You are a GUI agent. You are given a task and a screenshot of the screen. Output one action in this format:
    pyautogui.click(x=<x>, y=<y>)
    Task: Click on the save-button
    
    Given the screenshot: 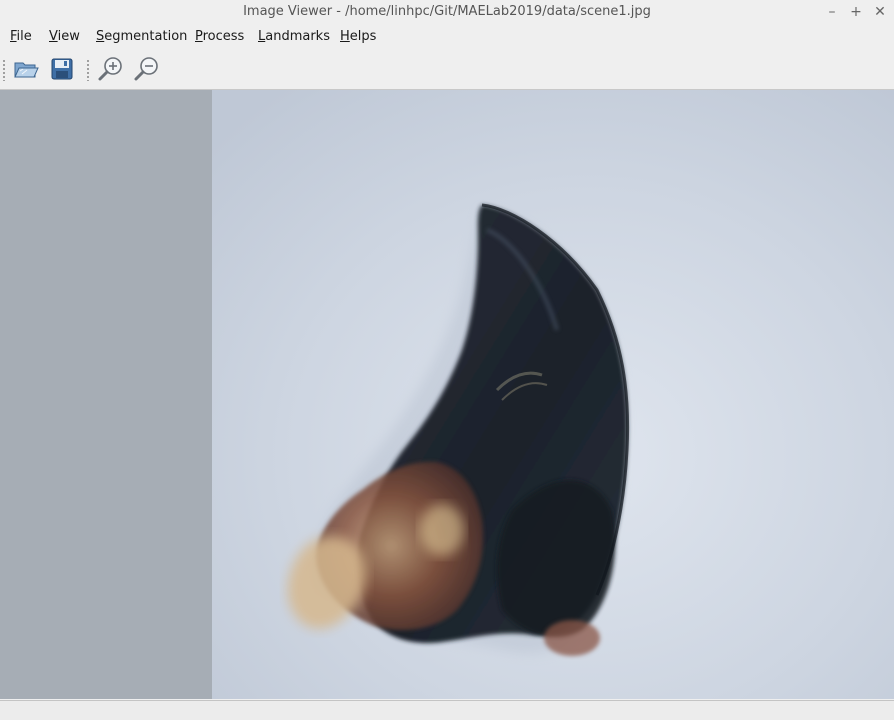 What is the action you would take?
    pyautogui.click(x=62, y=69)
    